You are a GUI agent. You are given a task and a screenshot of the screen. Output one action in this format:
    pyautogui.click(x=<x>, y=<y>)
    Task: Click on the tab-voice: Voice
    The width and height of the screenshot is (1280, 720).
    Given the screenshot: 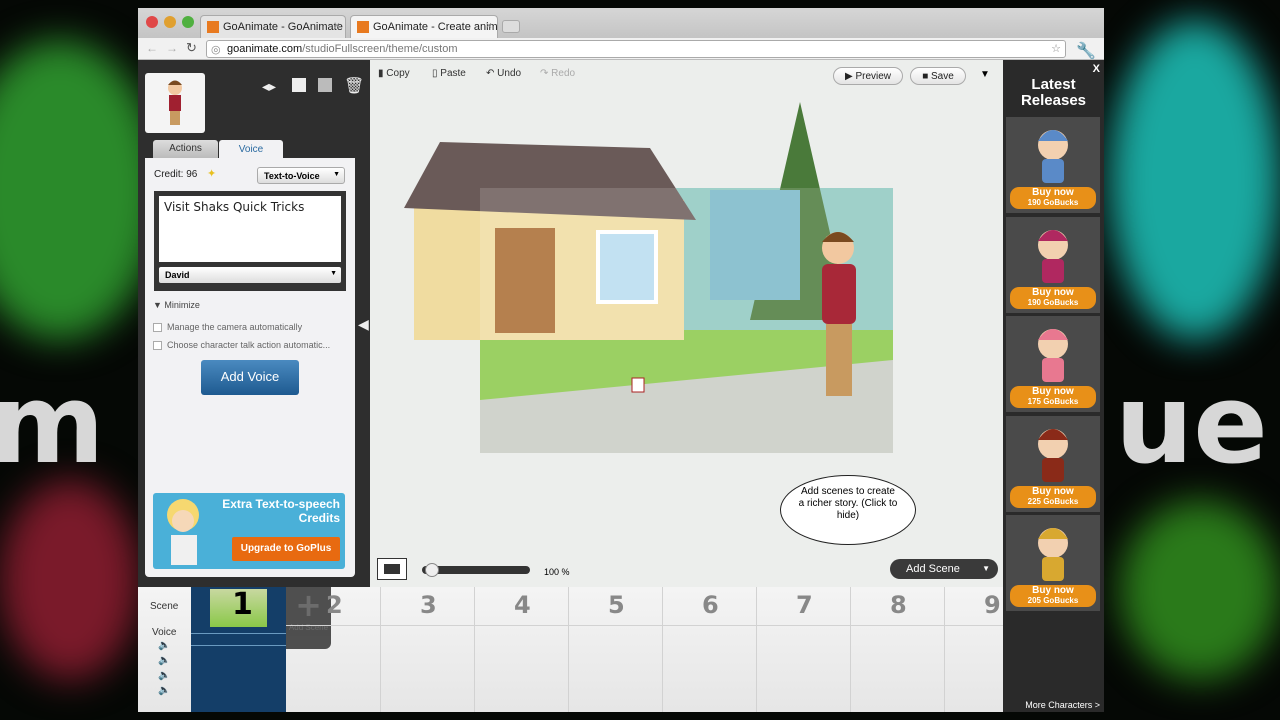 What is the action you would take?
    pyautogui.click(x=251, y=150)
    